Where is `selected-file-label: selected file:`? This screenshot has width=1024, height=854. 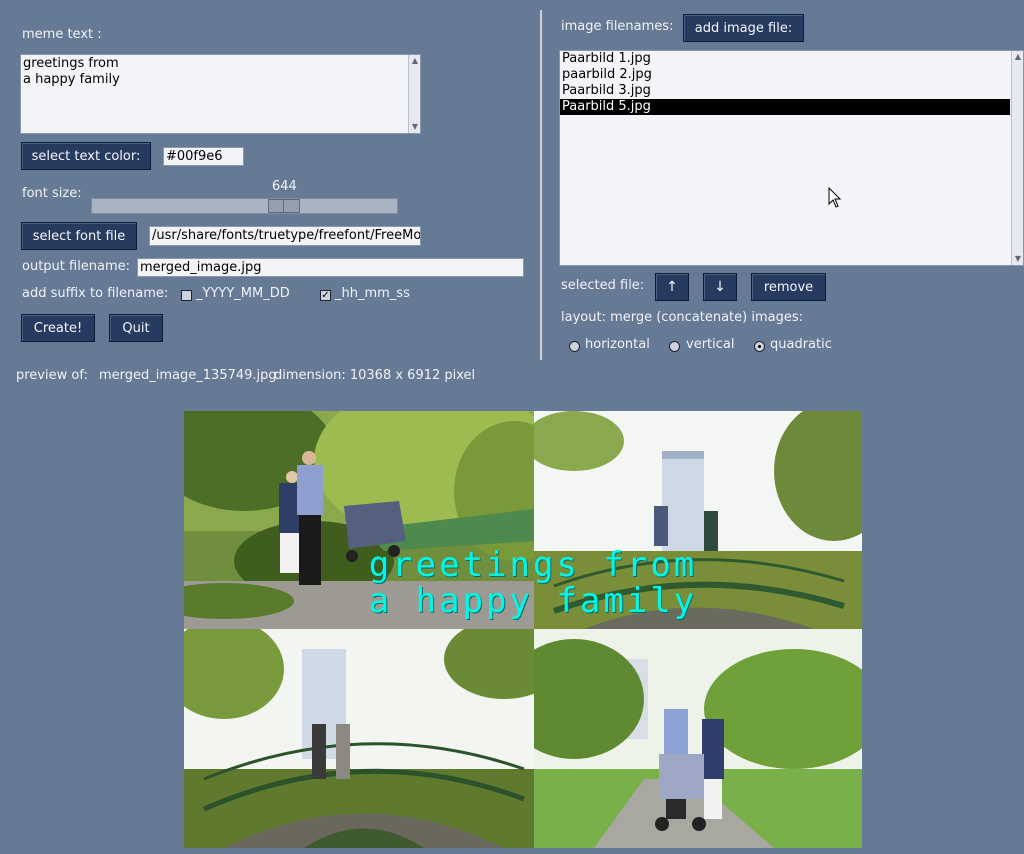
selected-file-label: selected file: is located at coordinates (603, 285).